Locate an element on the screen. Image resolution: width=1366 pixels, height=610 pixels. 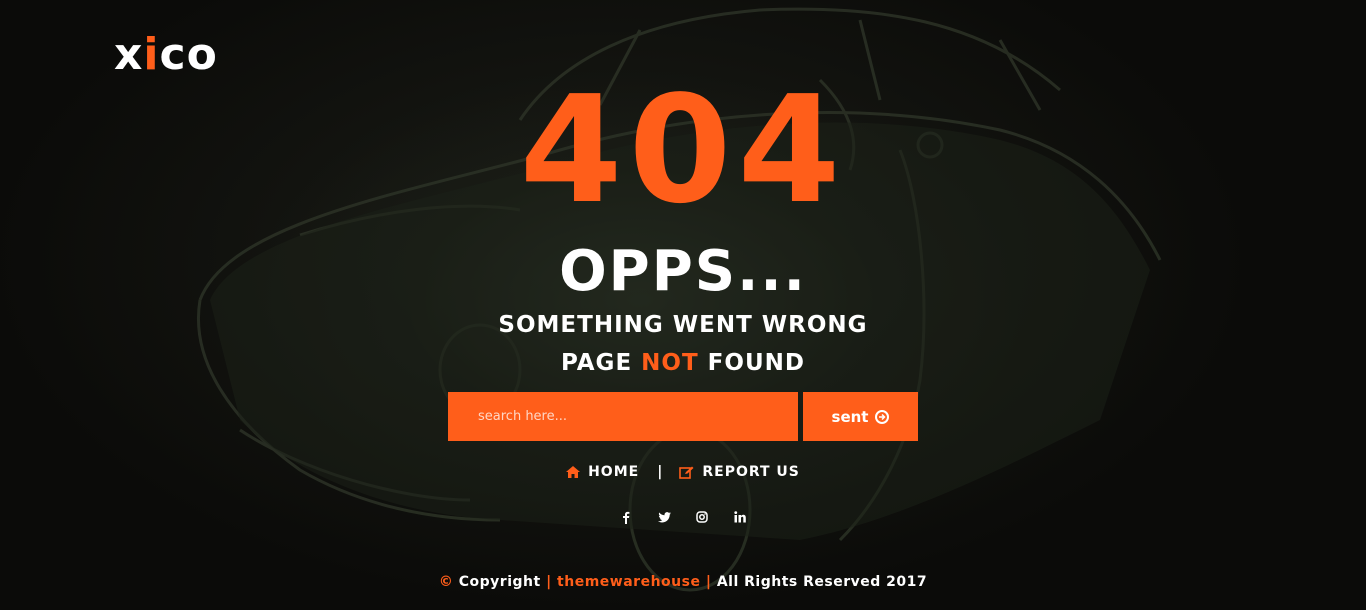
subline2-suffix: FOUND is located at coordinates (751, 363).